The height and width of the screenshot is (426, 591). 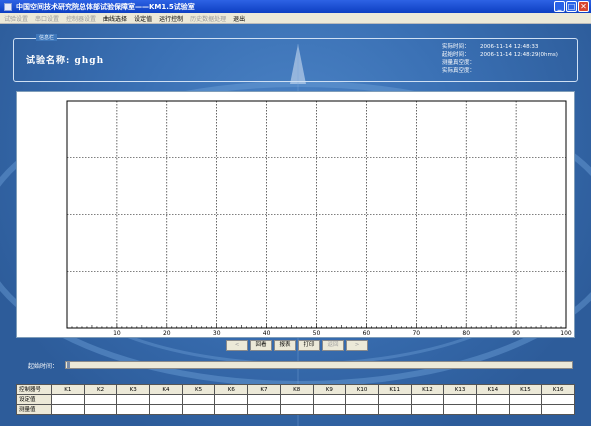 I want to click on measured-vacuum-label: 测量真空度：, so click(x=459, y=63).